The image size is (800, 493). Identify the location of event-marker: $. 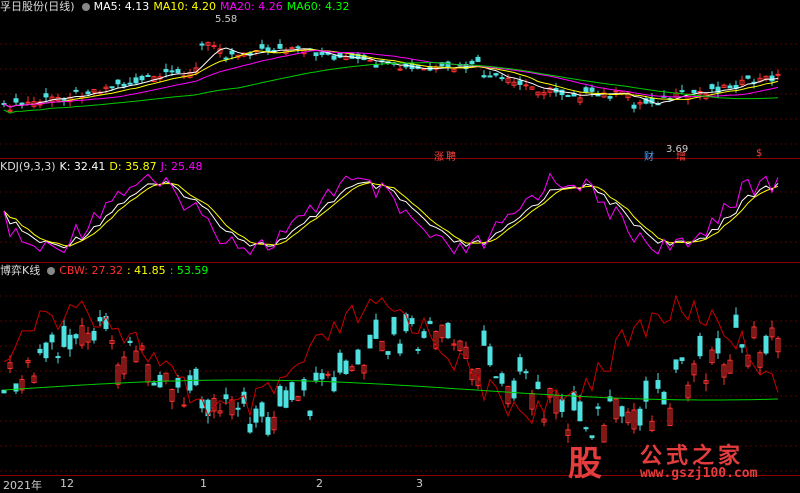
(759, 153).